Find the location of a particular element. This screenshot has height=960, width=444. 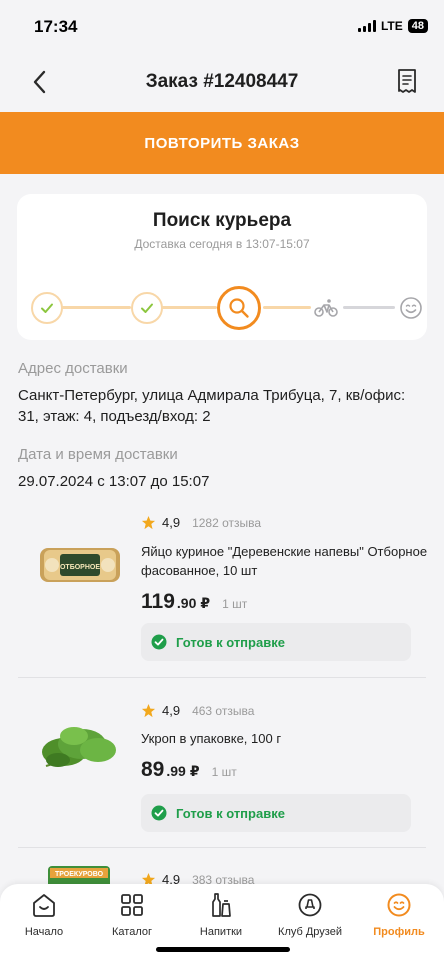

price-row: 89 .99 ₽ 1 шт is located at coordinates (189, 770).